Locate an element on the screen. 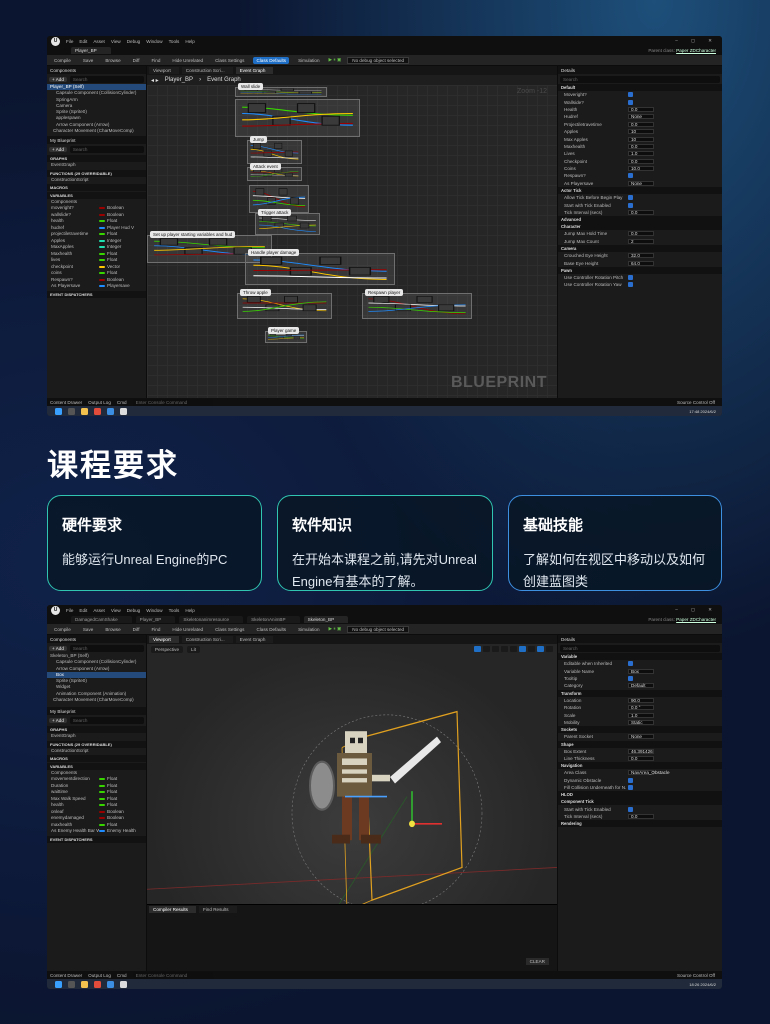  variable-row: As Enemy Health Bar WB Enemy Health is located at coordinates (96, 831).